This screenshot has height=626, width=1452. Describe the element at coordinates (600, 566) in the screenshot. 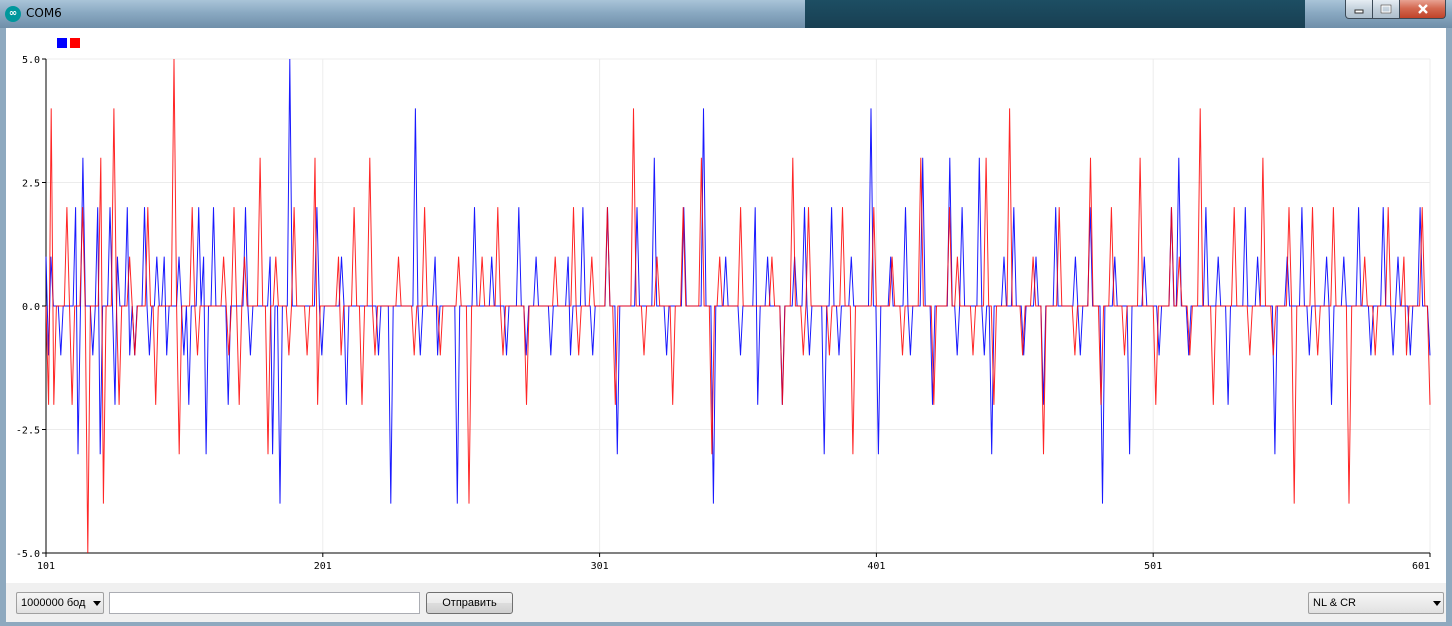

I see `x-tick-label: 301` at that location.